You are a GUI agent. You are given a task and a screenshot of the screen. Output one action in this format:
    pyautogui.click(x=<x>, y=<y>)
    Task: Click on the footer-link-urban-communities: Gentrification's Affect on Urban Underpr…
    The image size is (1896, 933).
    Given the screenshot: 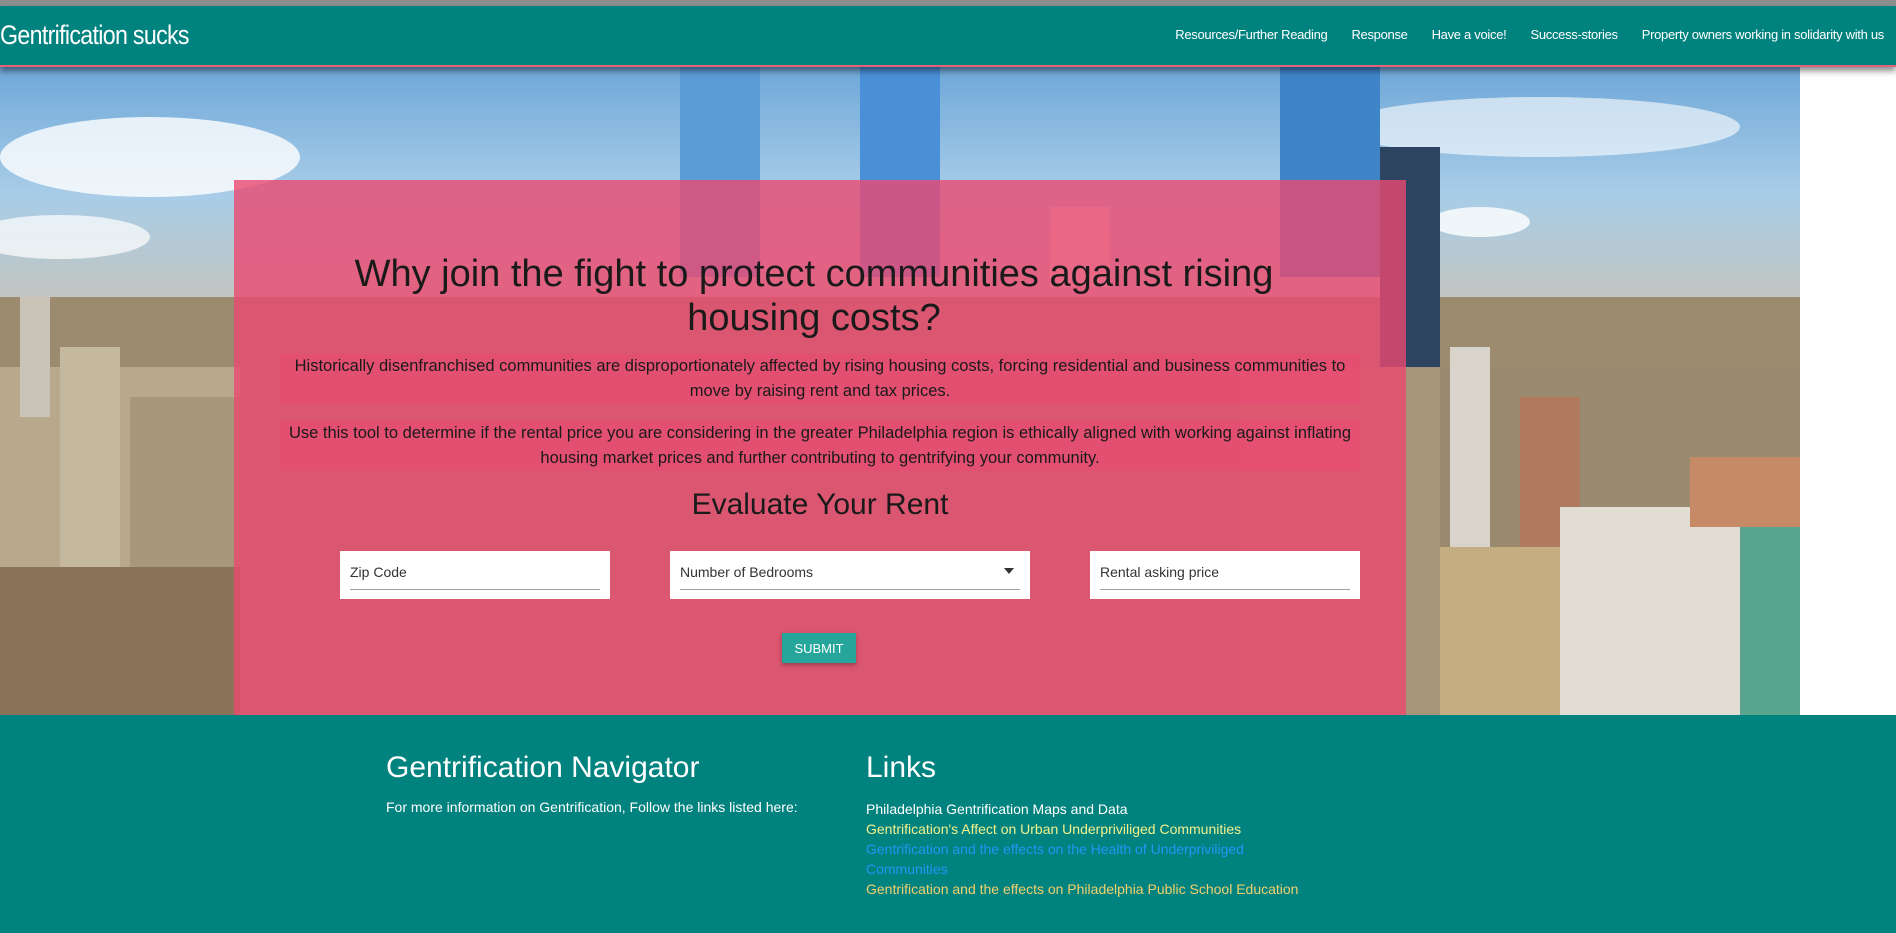 What is the action you would take?
    pyautogui.click(x=1096, y=829)
    